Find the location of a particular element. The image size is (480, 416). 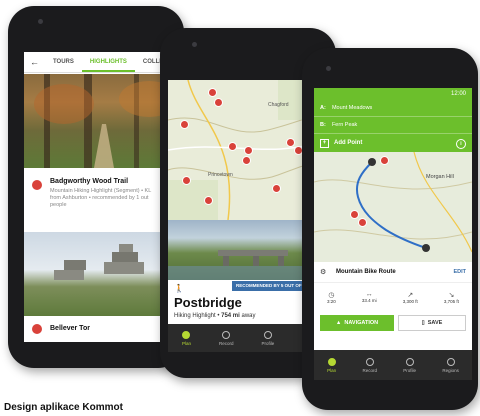

waypoint-marker: B: is located at coordinates (323, 125).